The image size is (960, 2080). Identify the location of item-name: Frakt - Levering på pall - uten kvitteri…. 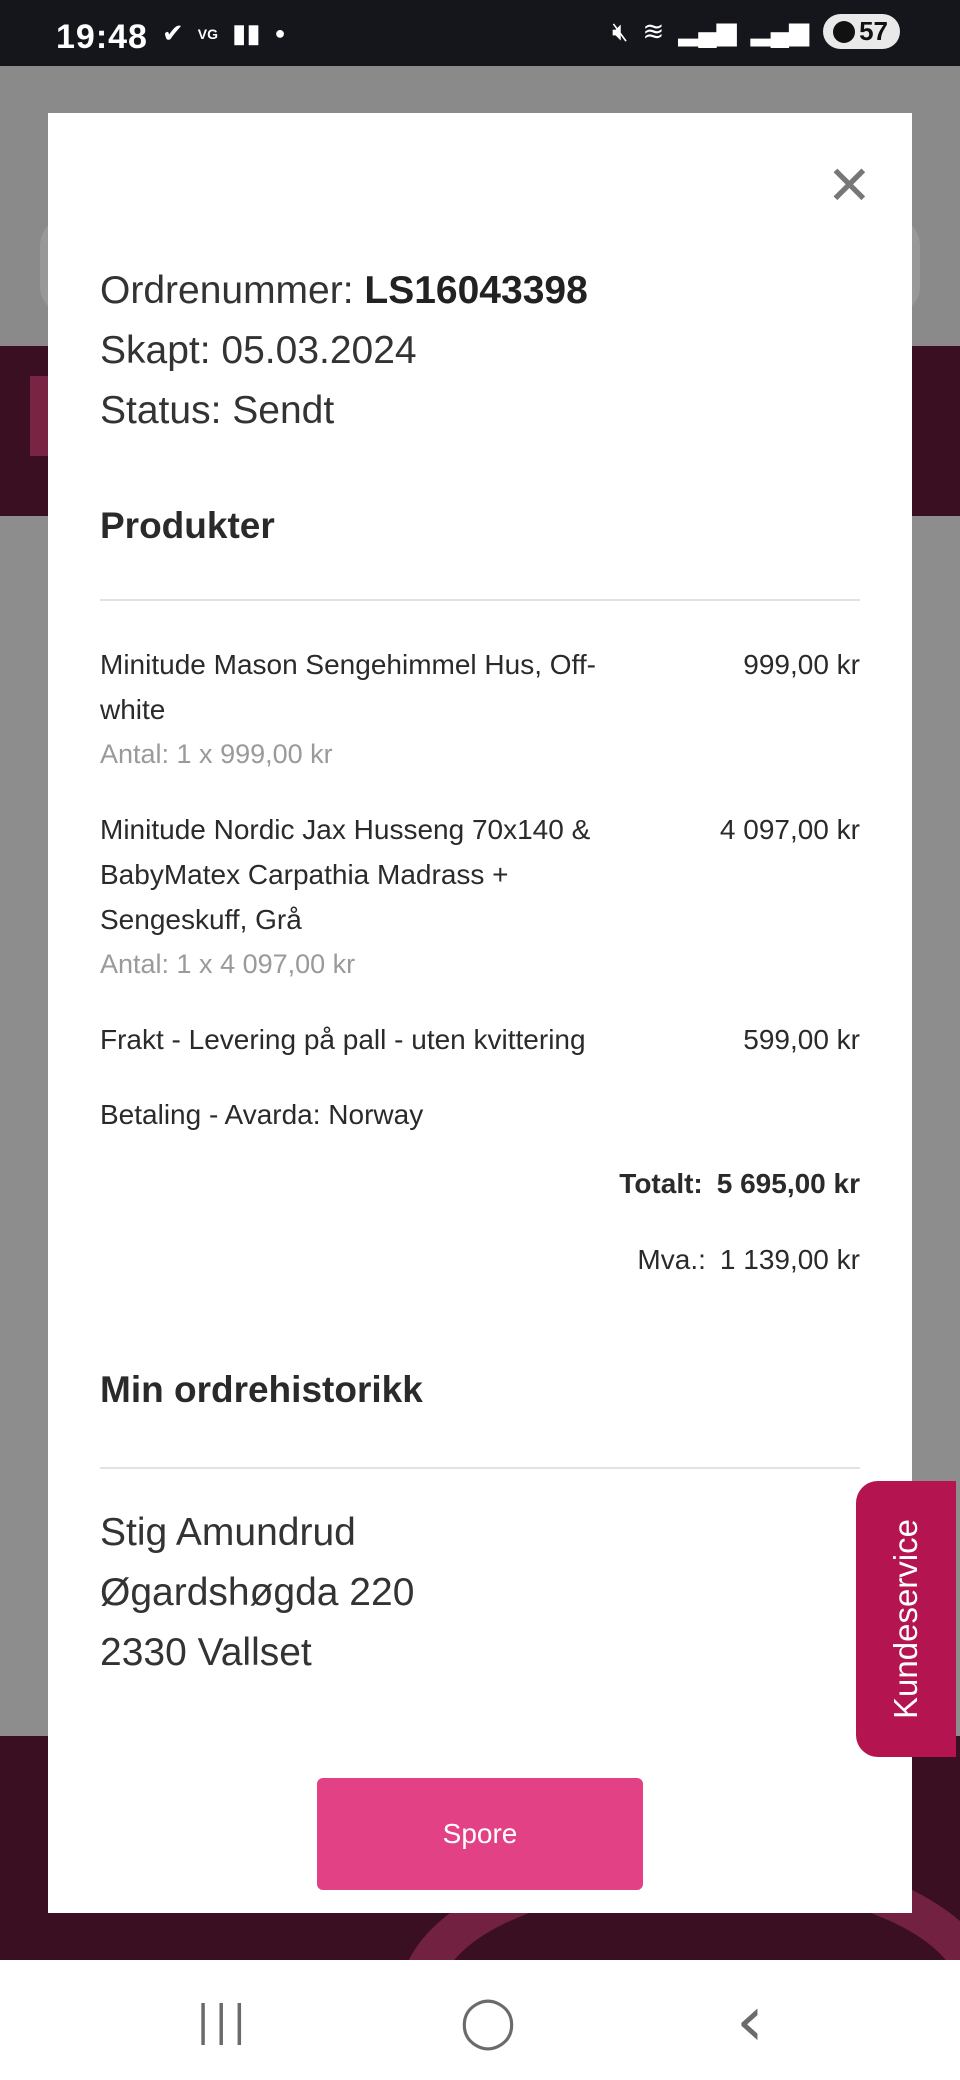
(343, 1039).